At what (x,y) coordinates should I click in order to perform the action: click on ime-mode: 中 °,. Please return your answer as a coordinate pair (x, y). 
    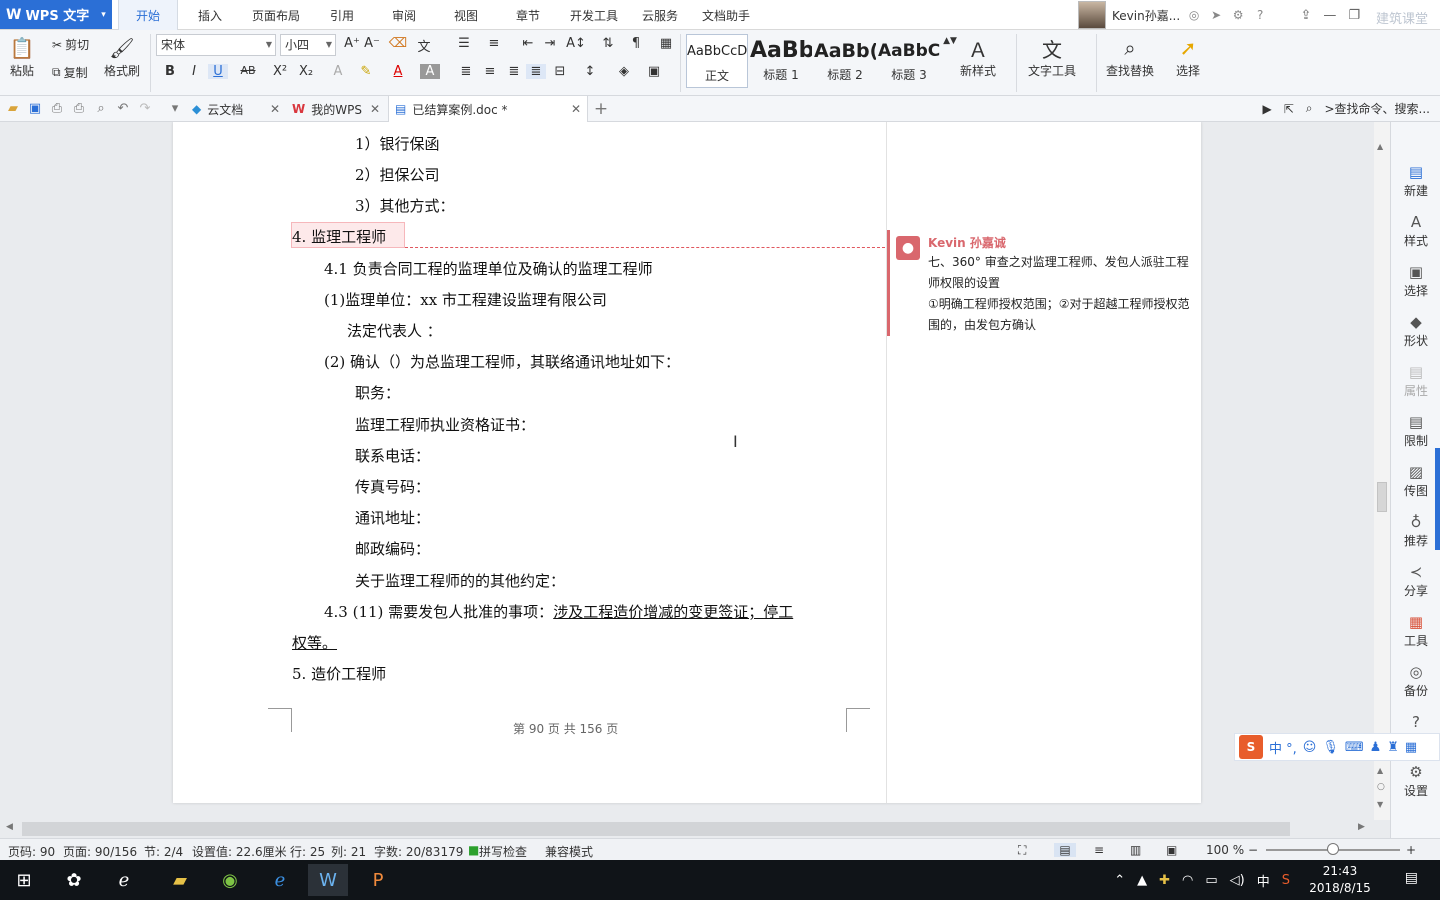
    Looking at the image, I should click on (1283, 747).